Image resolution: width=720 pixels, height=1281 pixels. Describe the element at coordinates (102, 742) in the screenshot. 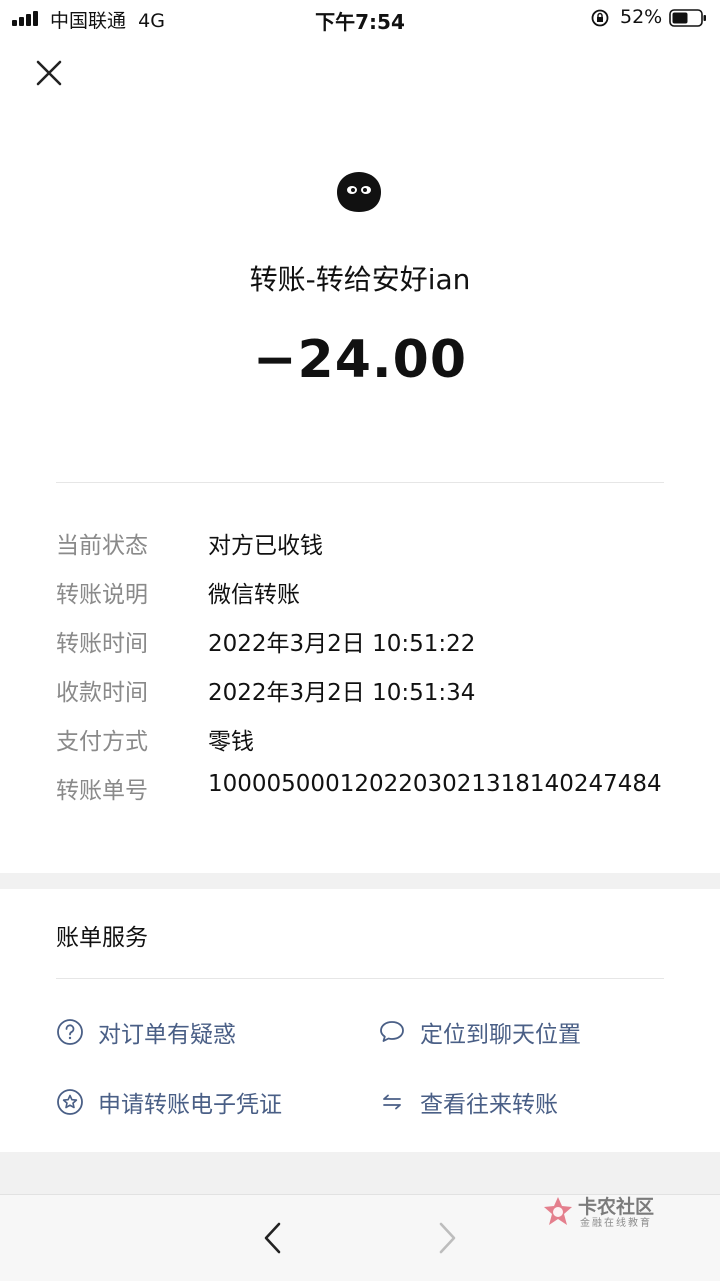

I see `detail-label: 支付方式` at that location.